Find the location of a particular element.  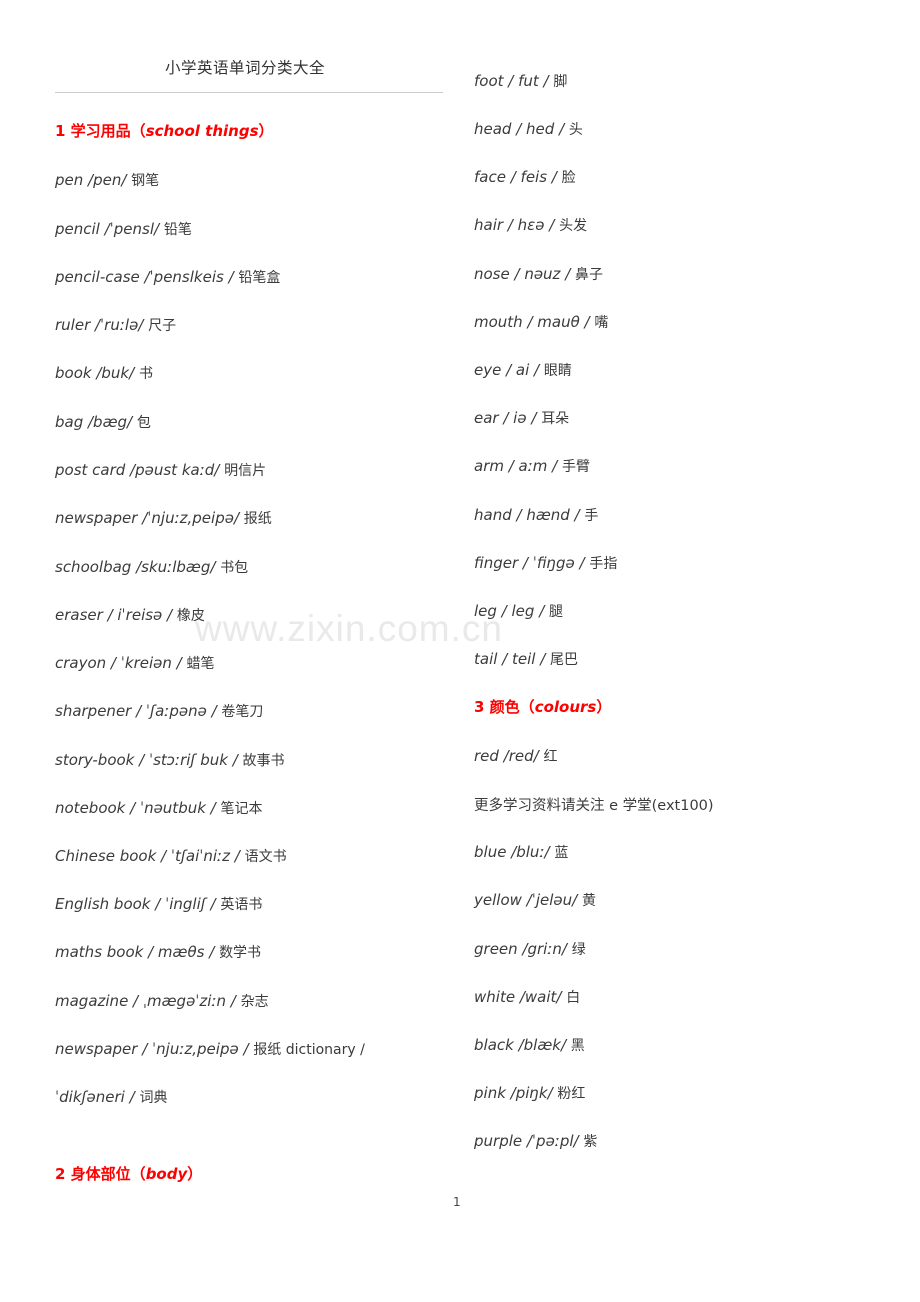

vocab-entry: ear / iə / 耳朵 is located at coordinates (521, 419).